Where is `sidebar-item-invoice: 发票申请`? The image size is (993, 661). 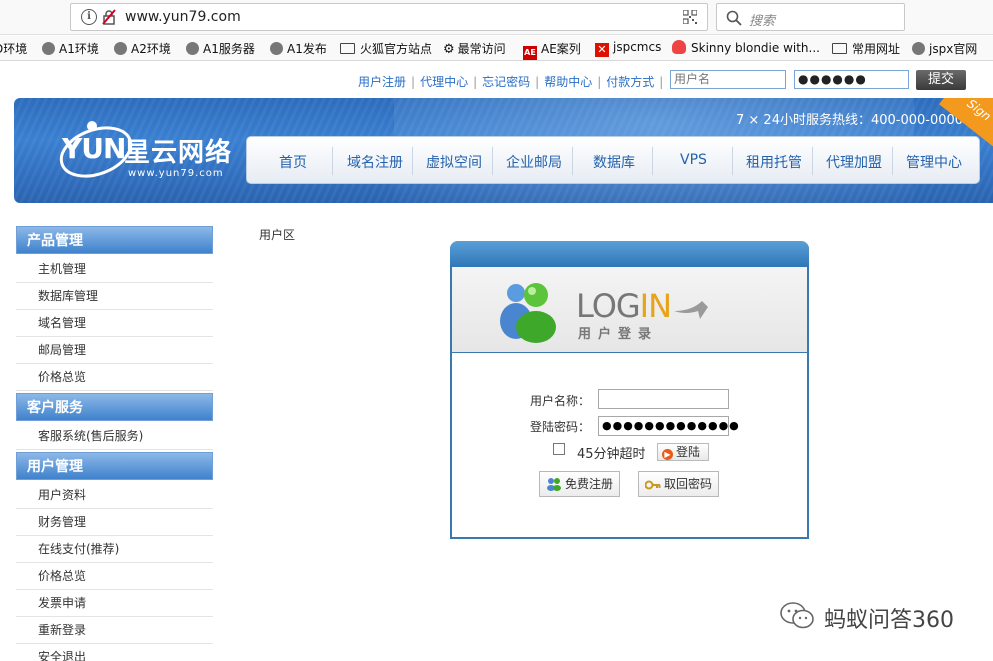
sidebar-item-invoice: 发票申请 is located at coordinates (114, 603).